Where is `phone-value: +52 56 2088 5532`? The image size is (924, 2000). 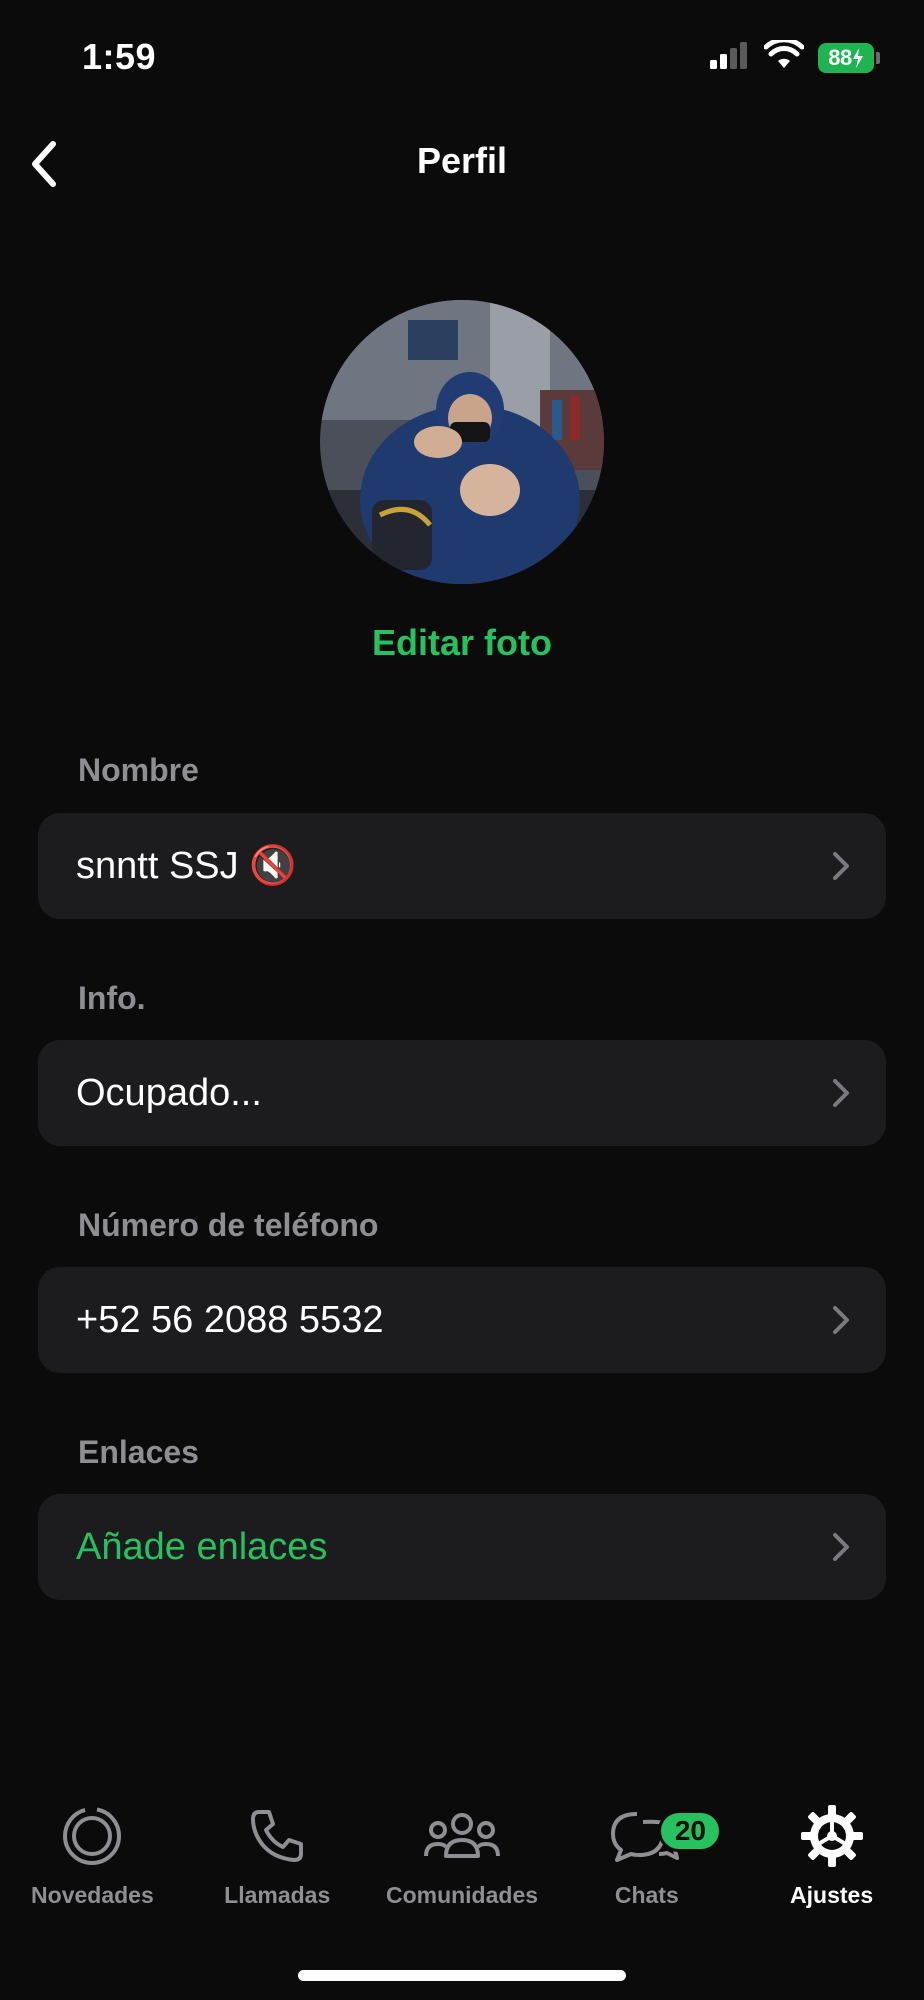 phone-value: +52 56 2088 5532 is located at coordinates (230, 1319).